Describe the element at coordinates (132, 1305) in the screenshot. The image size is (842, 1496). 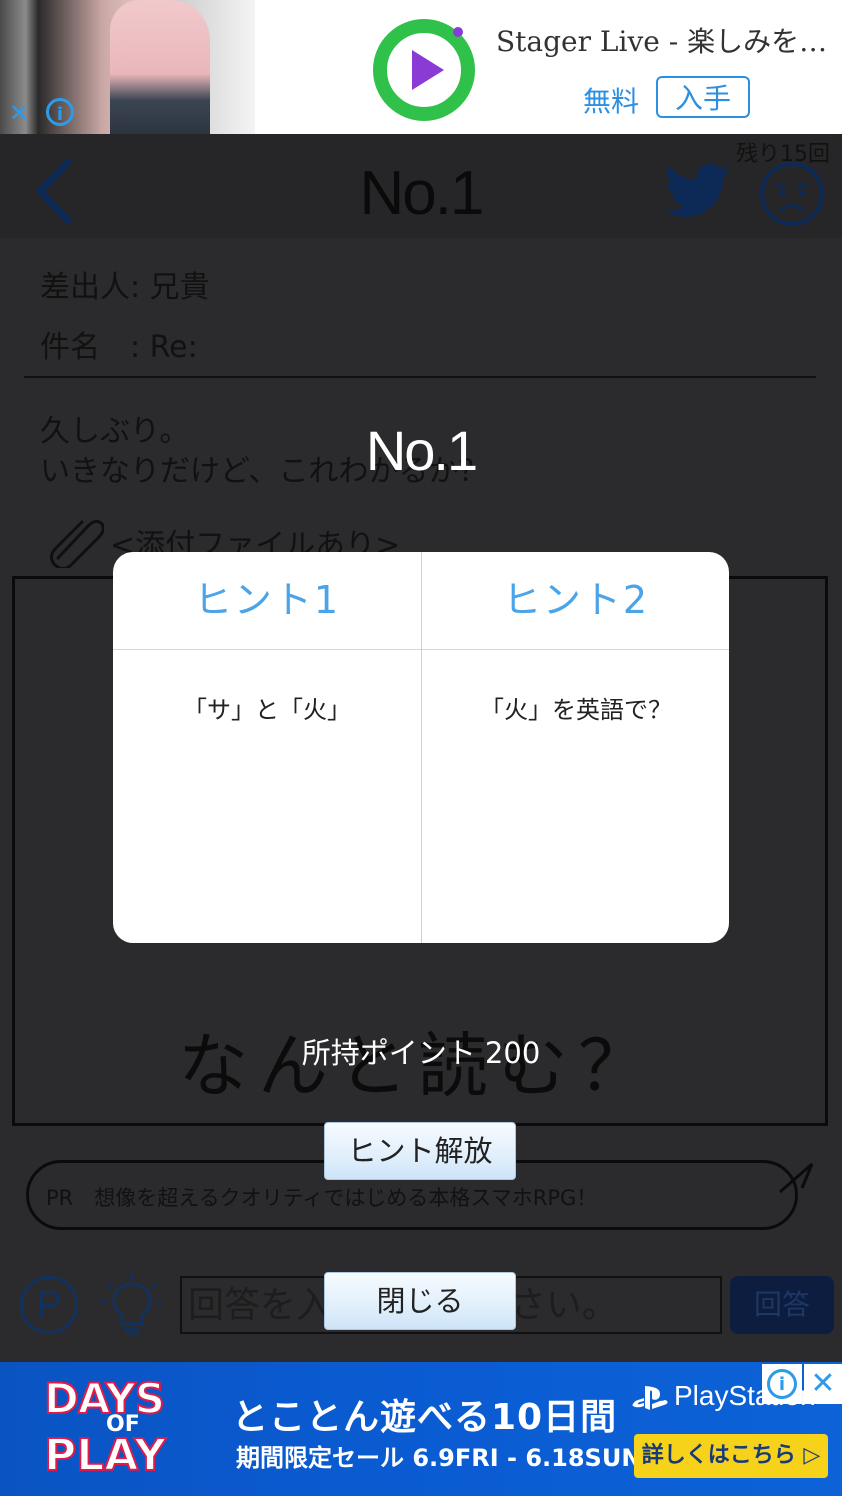
I see `lightbulb-icon` at that location.